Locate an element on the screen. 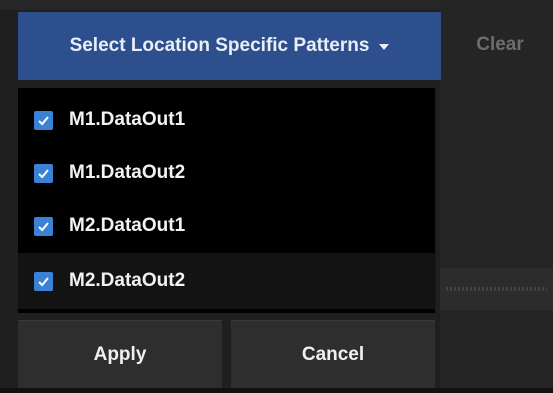 The width and height of the screenshot is (553, 393). option-m2-dataout2: M2.DataOut2 is located at coordinates (226, 281).